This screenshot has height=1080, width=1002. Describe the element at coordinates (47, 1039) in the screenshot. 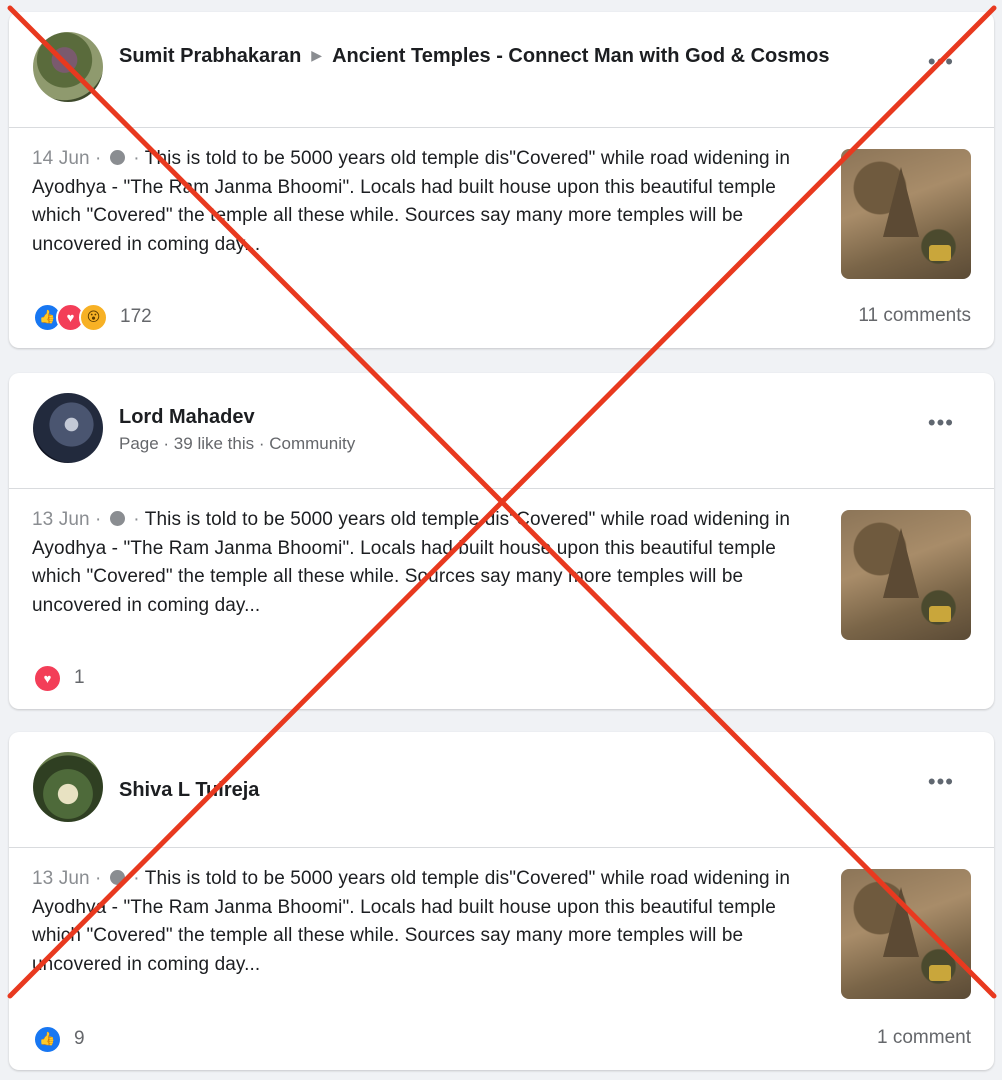

I see `thumbs-up-icon: 👍` at that location.